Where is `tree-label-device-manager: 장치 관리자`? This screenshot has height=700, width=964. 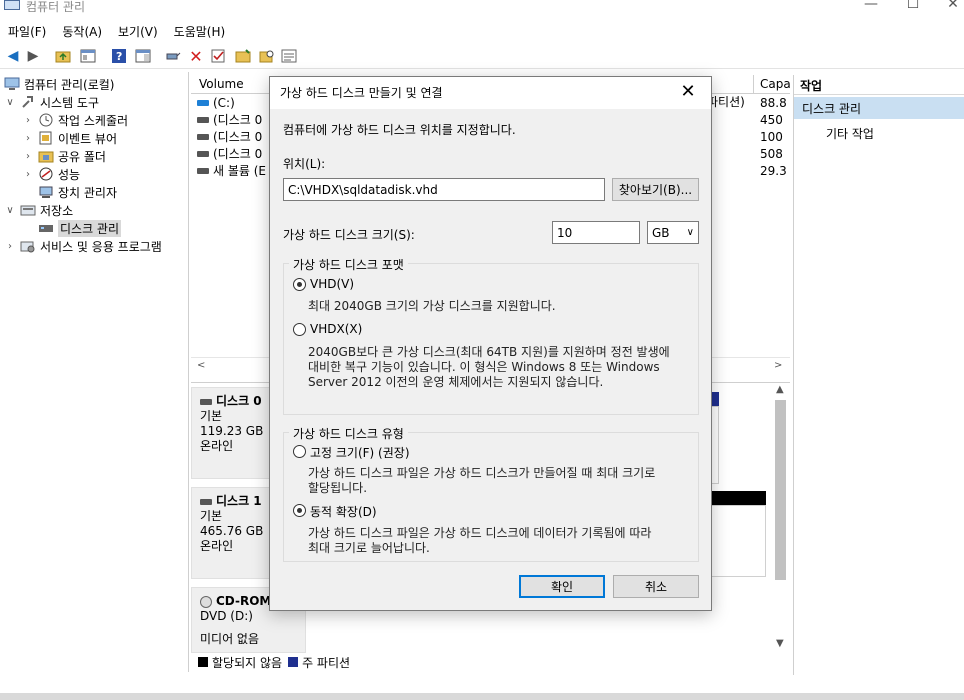 tree-label-device-manager: 장치 관리자 is located at coordinates (88, 192).